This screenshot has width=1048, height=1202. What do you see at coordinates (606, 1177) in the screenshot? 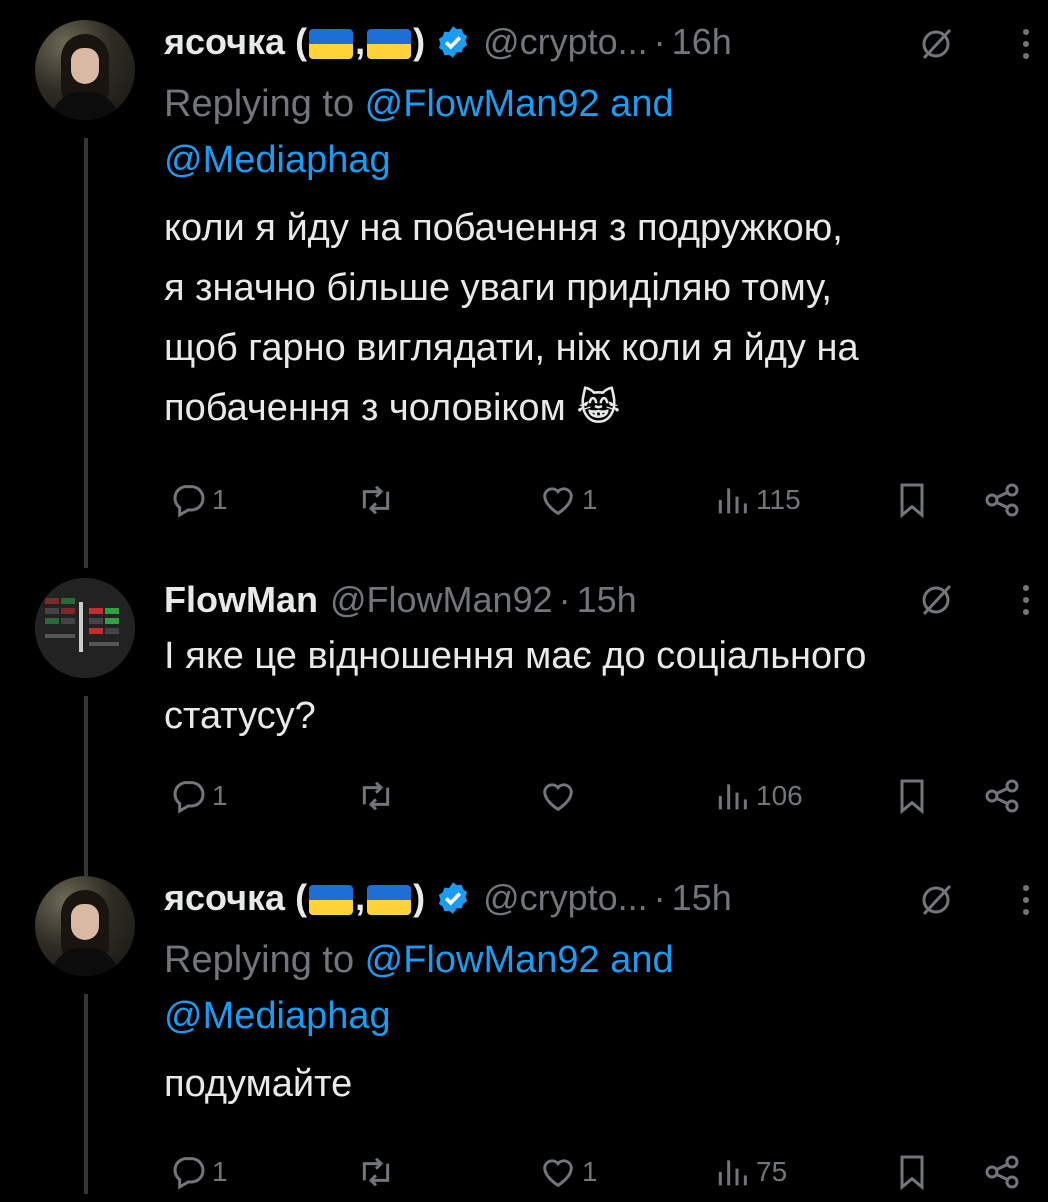
I see `action-bar: 1 1 75` at bounding box center [606, 1177].